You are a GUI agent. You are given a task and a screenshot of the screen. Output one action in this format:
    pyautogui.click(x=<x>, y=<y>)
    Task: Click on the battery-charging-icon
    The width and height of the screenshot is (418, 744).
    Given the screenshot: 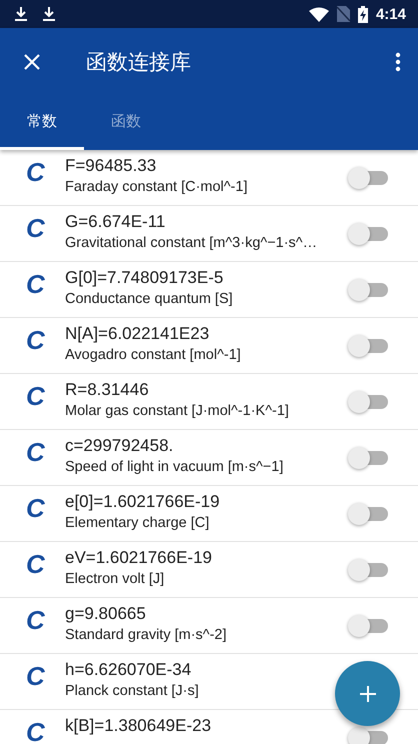 What is the action you would take?
    pyautogui.click(x=363, y=14)
    